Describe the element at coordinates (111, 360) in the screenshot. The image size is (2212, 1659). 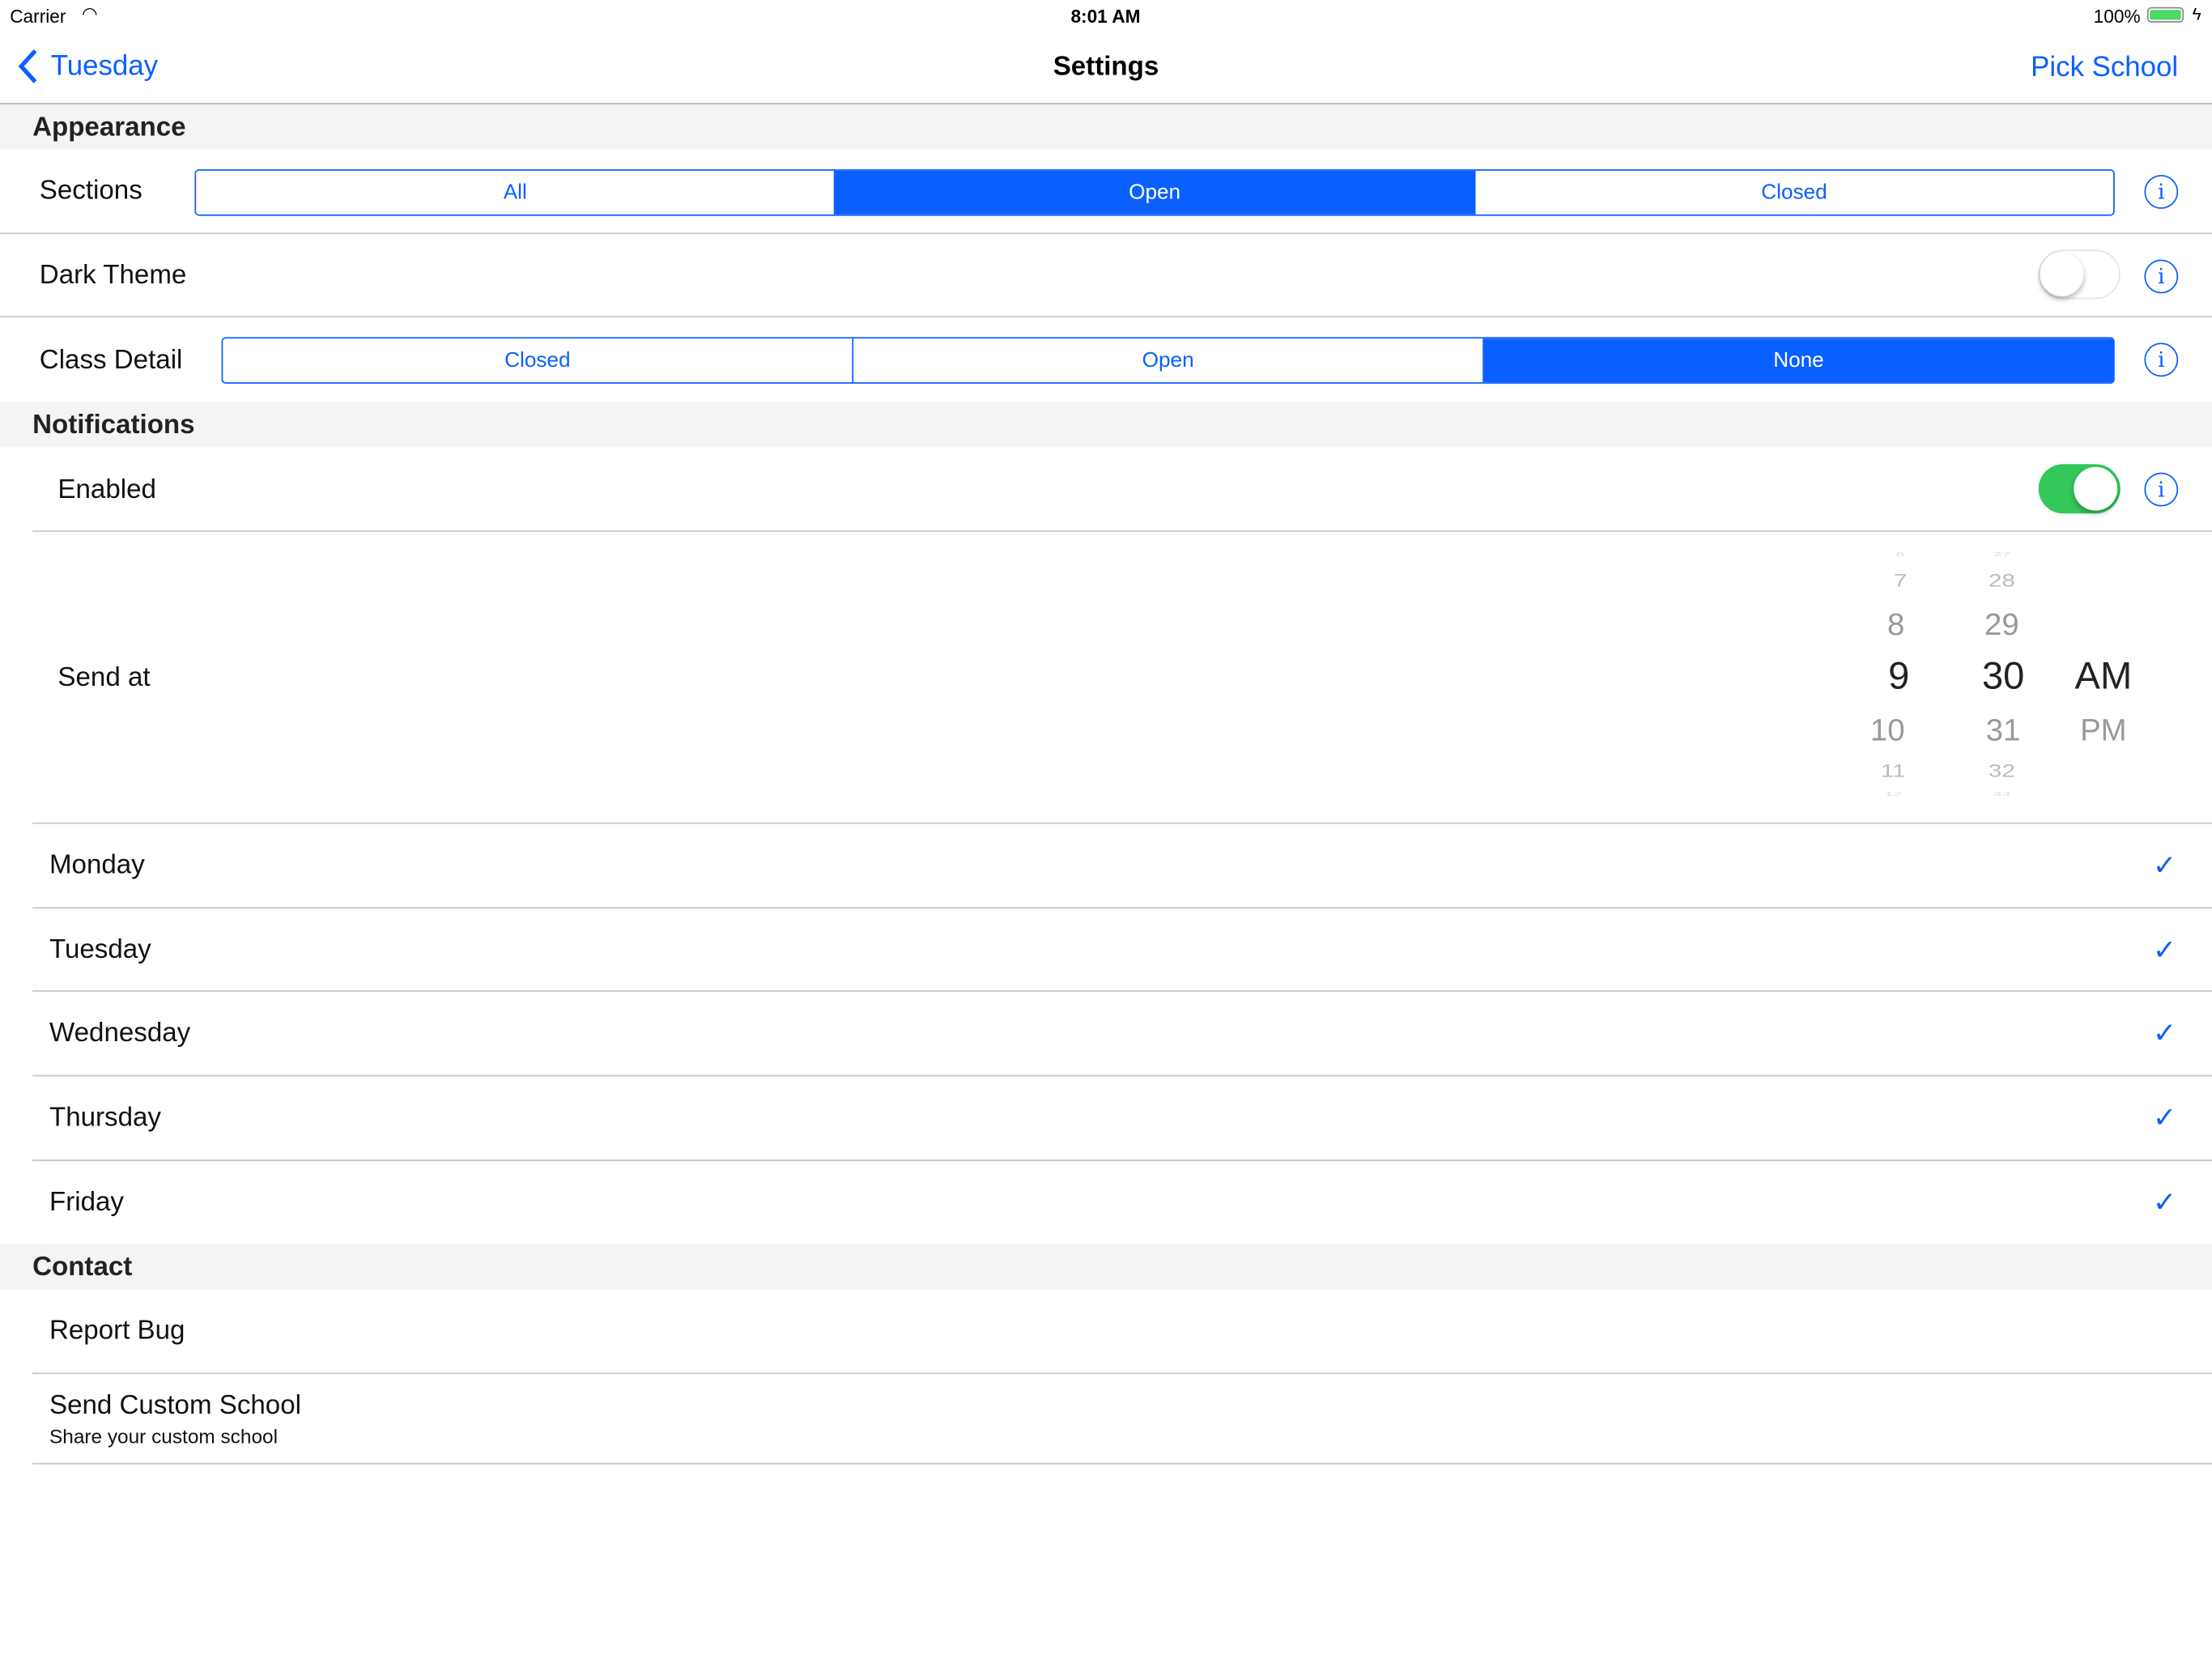
I see `class-detail-label: Class Detail` at that location.